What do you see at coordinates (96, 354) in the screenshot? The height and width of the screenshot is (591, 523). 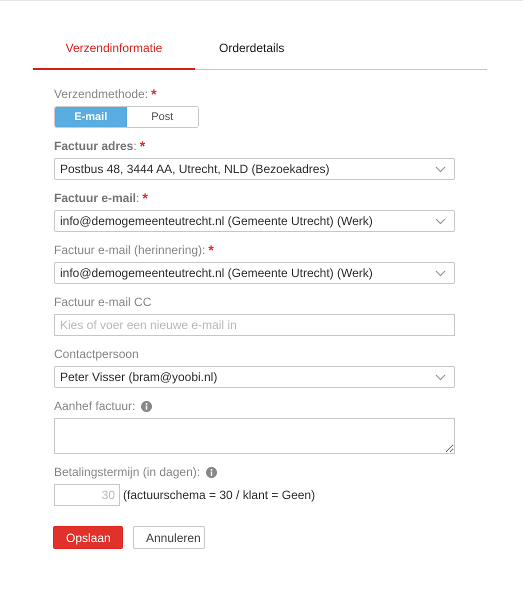 I see `field-label: Contactpersoon` at bounding box center [96, 354].